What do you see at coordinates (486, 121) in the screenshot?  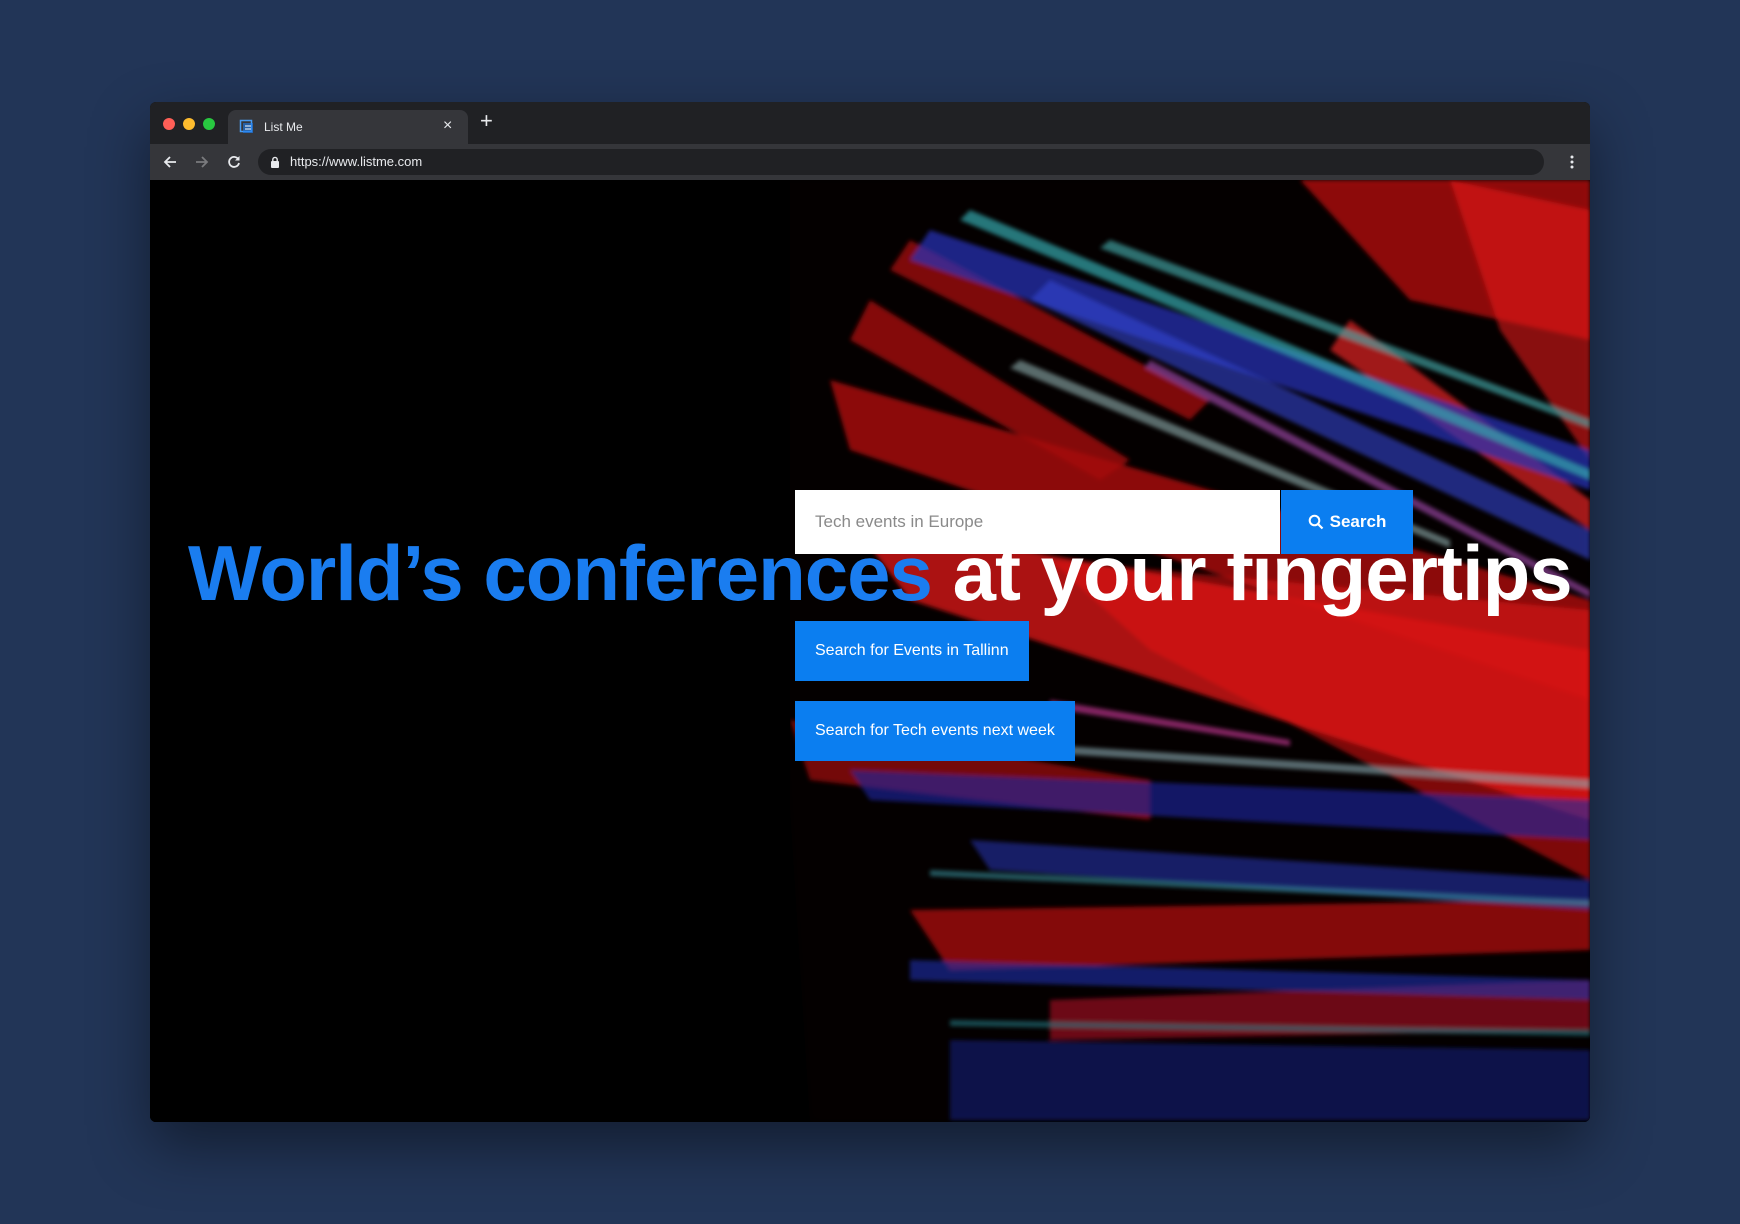 I see `new-tab-button: +` at bounding box center [486, 121].